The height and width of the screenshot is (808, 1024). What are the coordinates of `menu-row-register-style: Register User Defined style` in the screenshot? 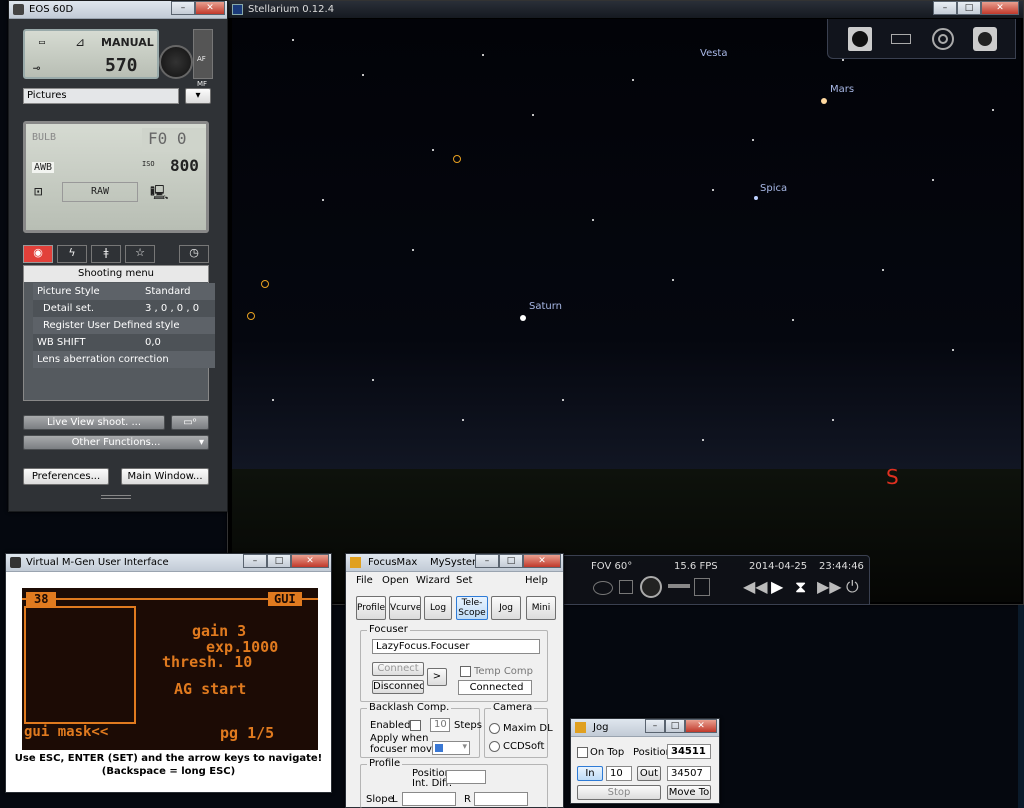 It's located at (124, 325).